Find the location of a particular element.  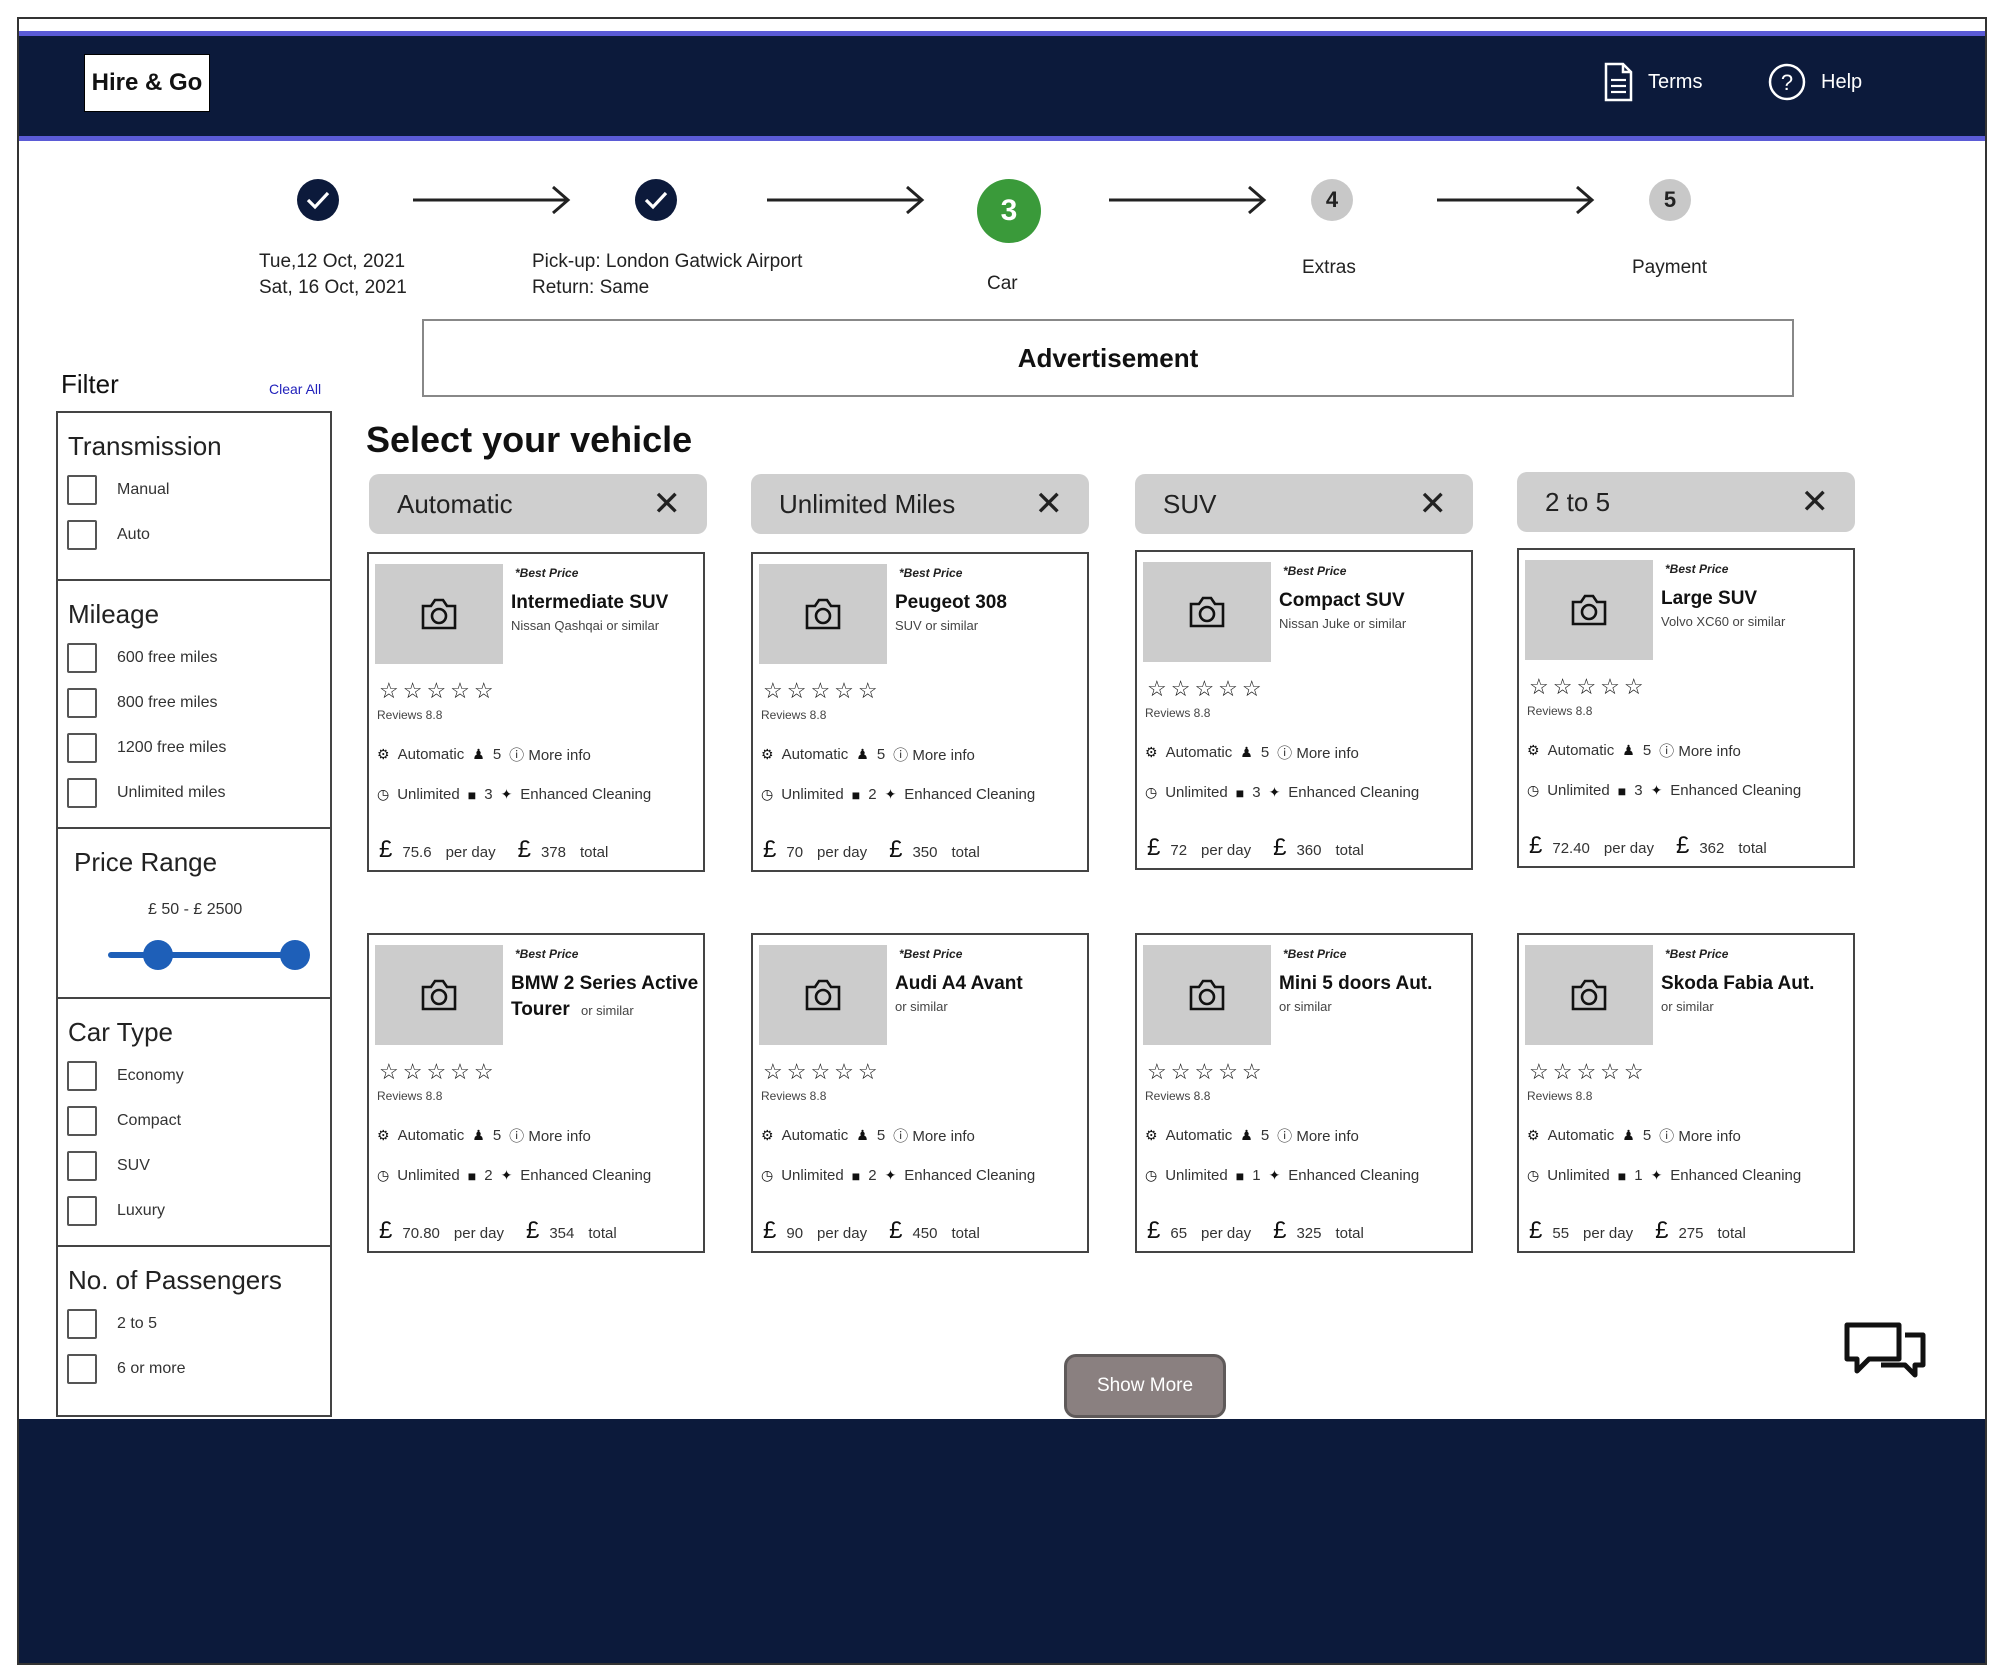

step-2-check-icon is located at coordinates (656, 200).